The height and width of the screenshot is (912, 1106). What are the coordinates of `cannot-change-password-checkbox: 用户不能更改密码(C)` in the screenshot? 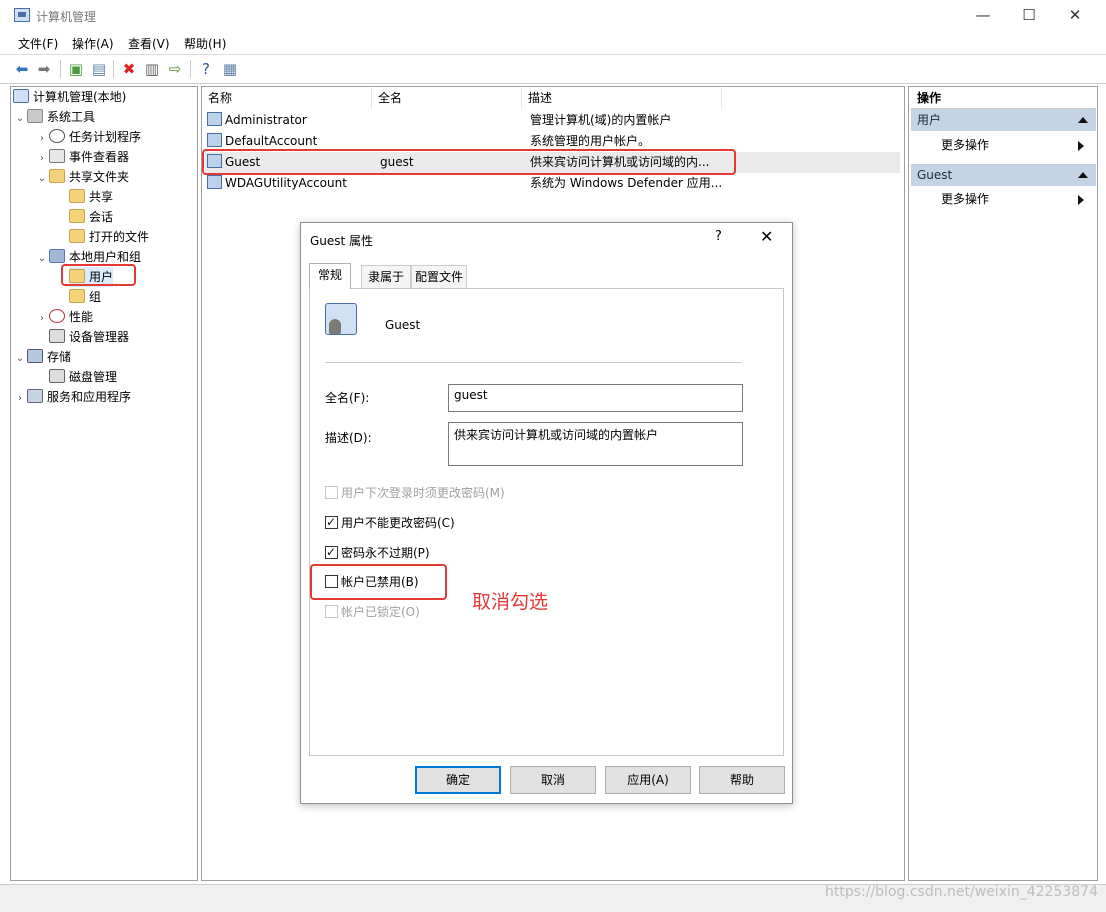 It's located at (390, 522).